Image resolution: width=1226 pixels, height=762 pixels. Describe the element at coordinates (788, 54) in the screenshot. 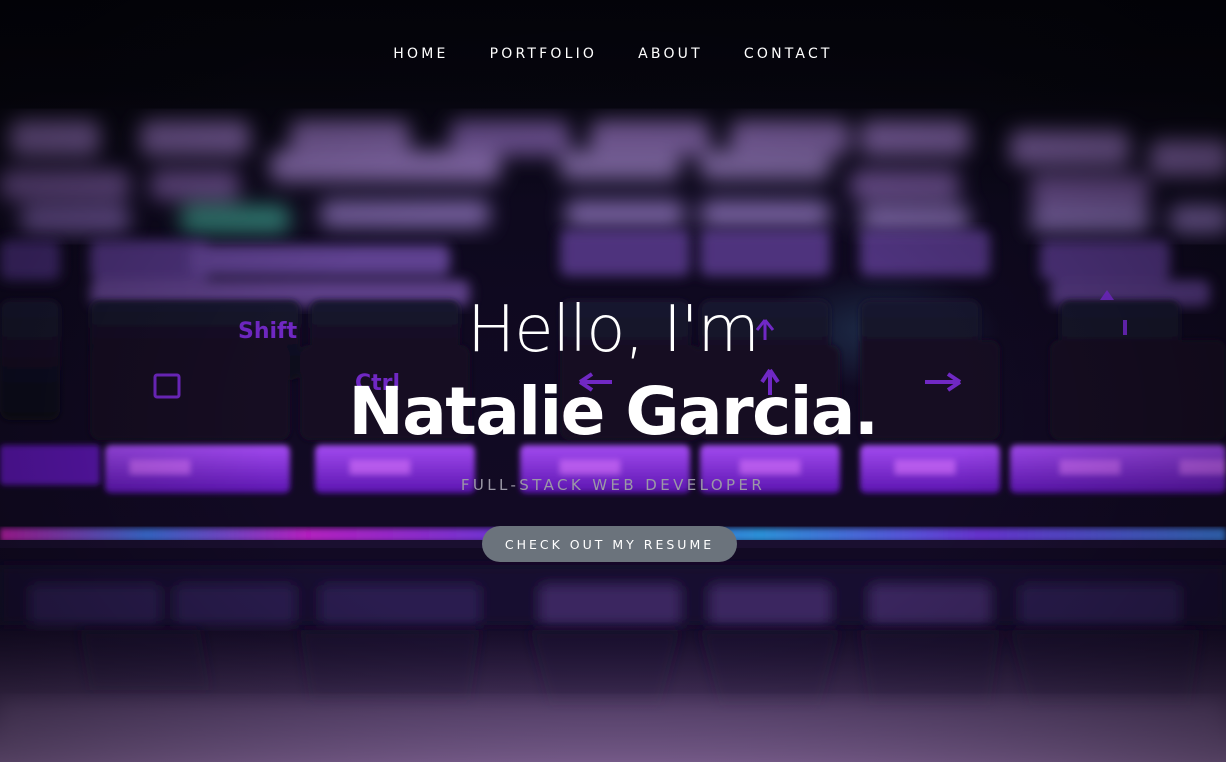

I see `nav-link-contact: CONTACT` at that location.